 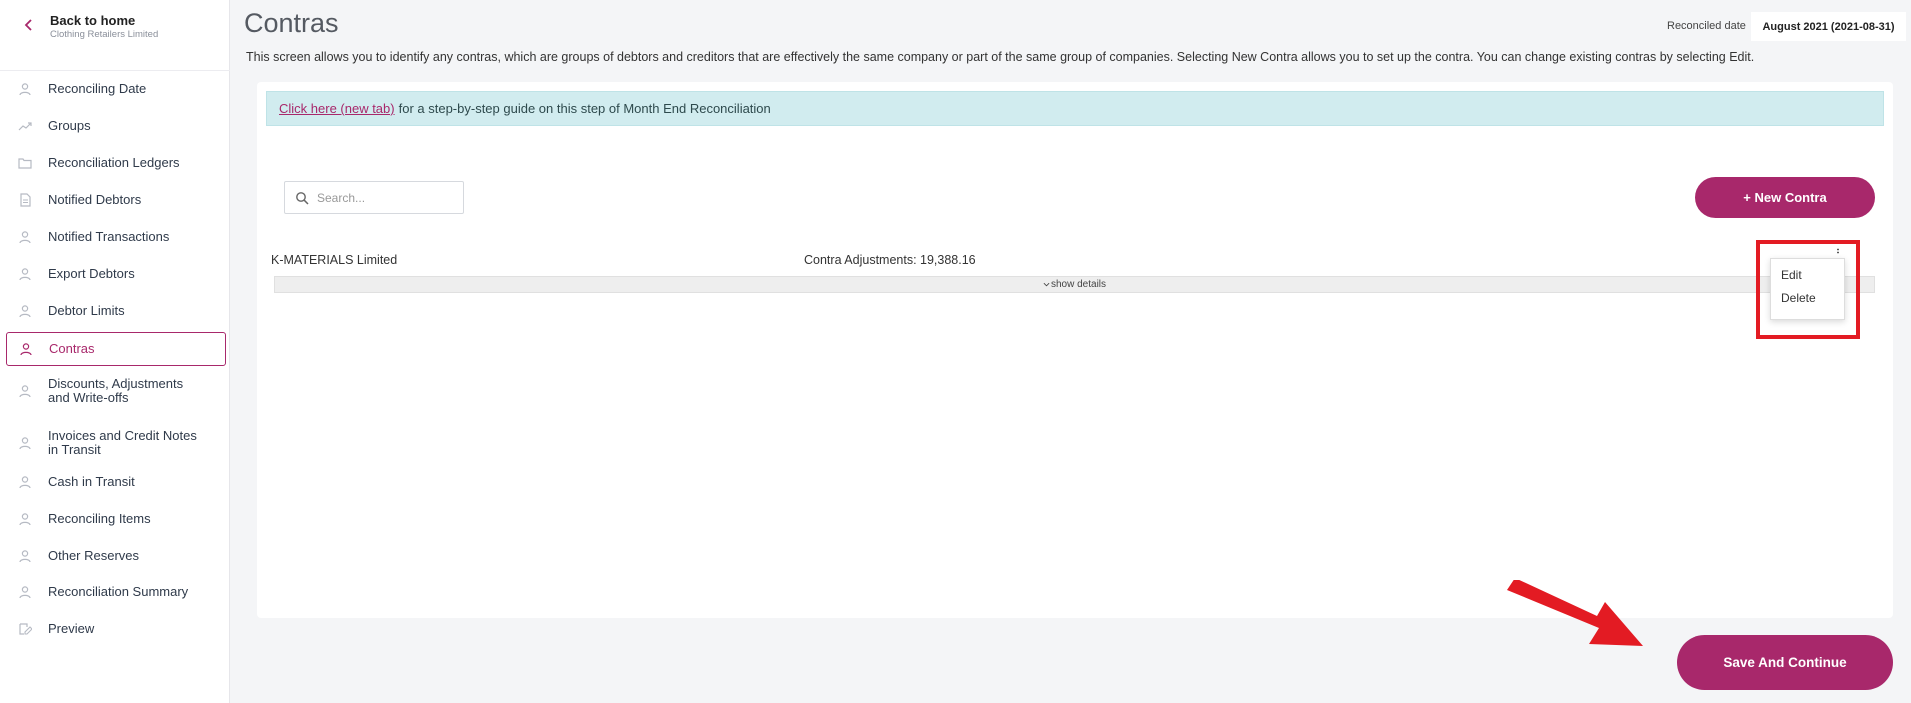 I want to click on trend-icon, so click(x=25, y=126).